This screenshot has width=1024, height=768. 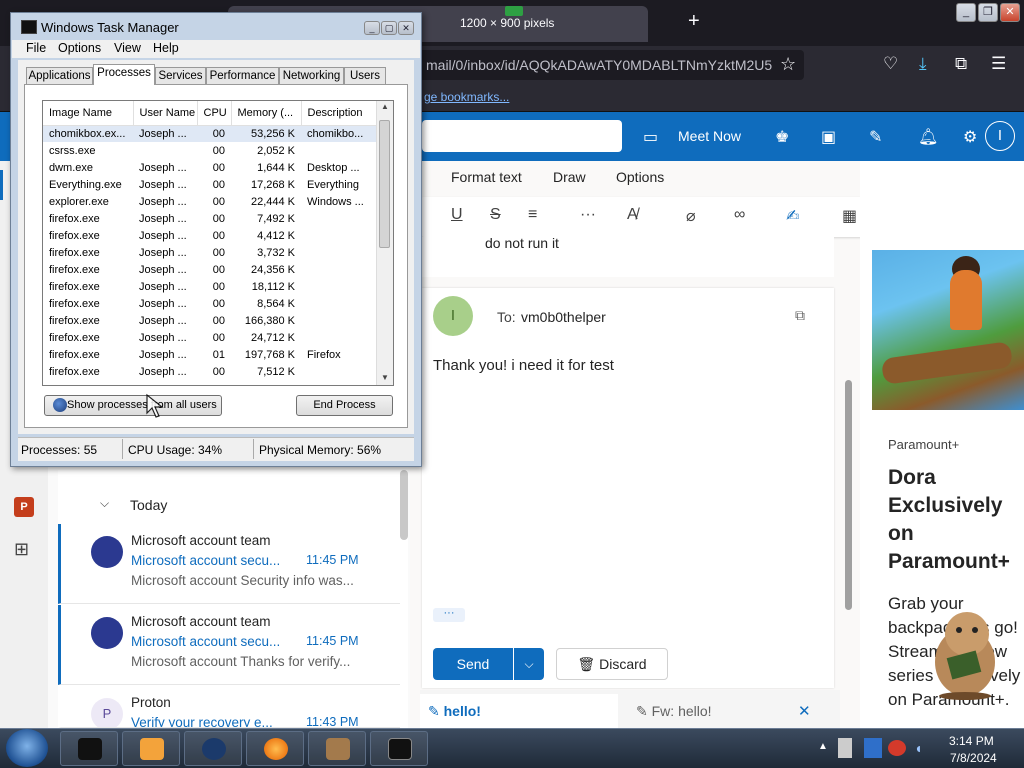 What do you see at coordinates (890, 64) in the screenshot?
I see `pocket-icon: ♡` at bounding box center [890, 64].